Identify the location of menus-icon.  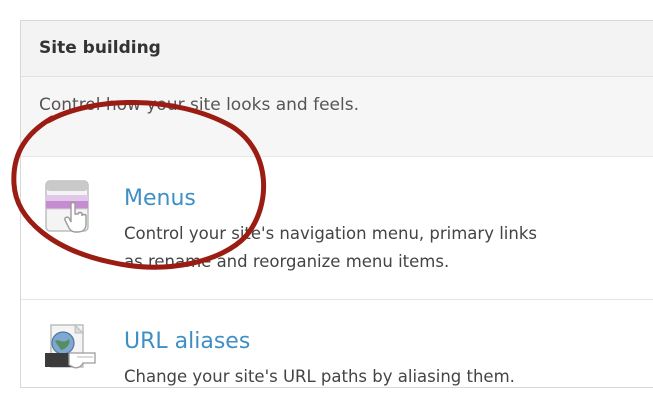
(71, 206).